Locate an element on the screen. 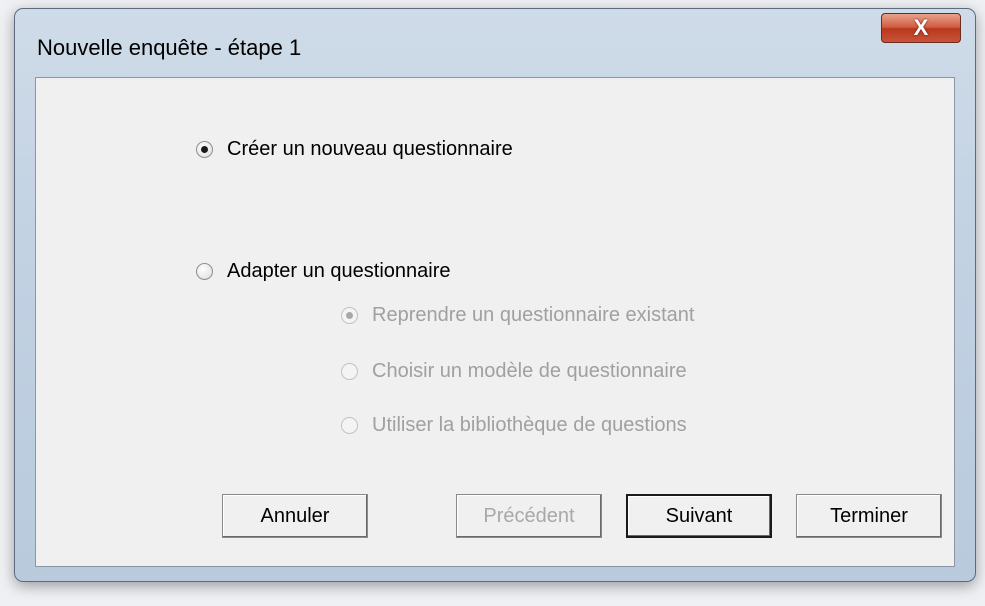  radio-choose-template-indicator is located at coordinates (349, 371).